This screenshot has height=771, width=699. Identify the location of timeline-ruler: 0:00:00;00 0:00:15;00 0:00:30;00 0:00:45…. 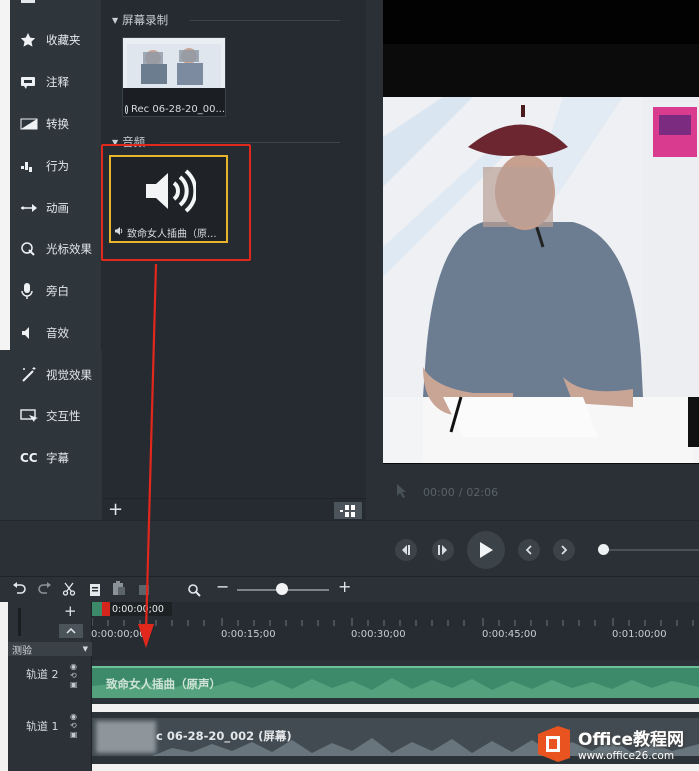
(395, 625).